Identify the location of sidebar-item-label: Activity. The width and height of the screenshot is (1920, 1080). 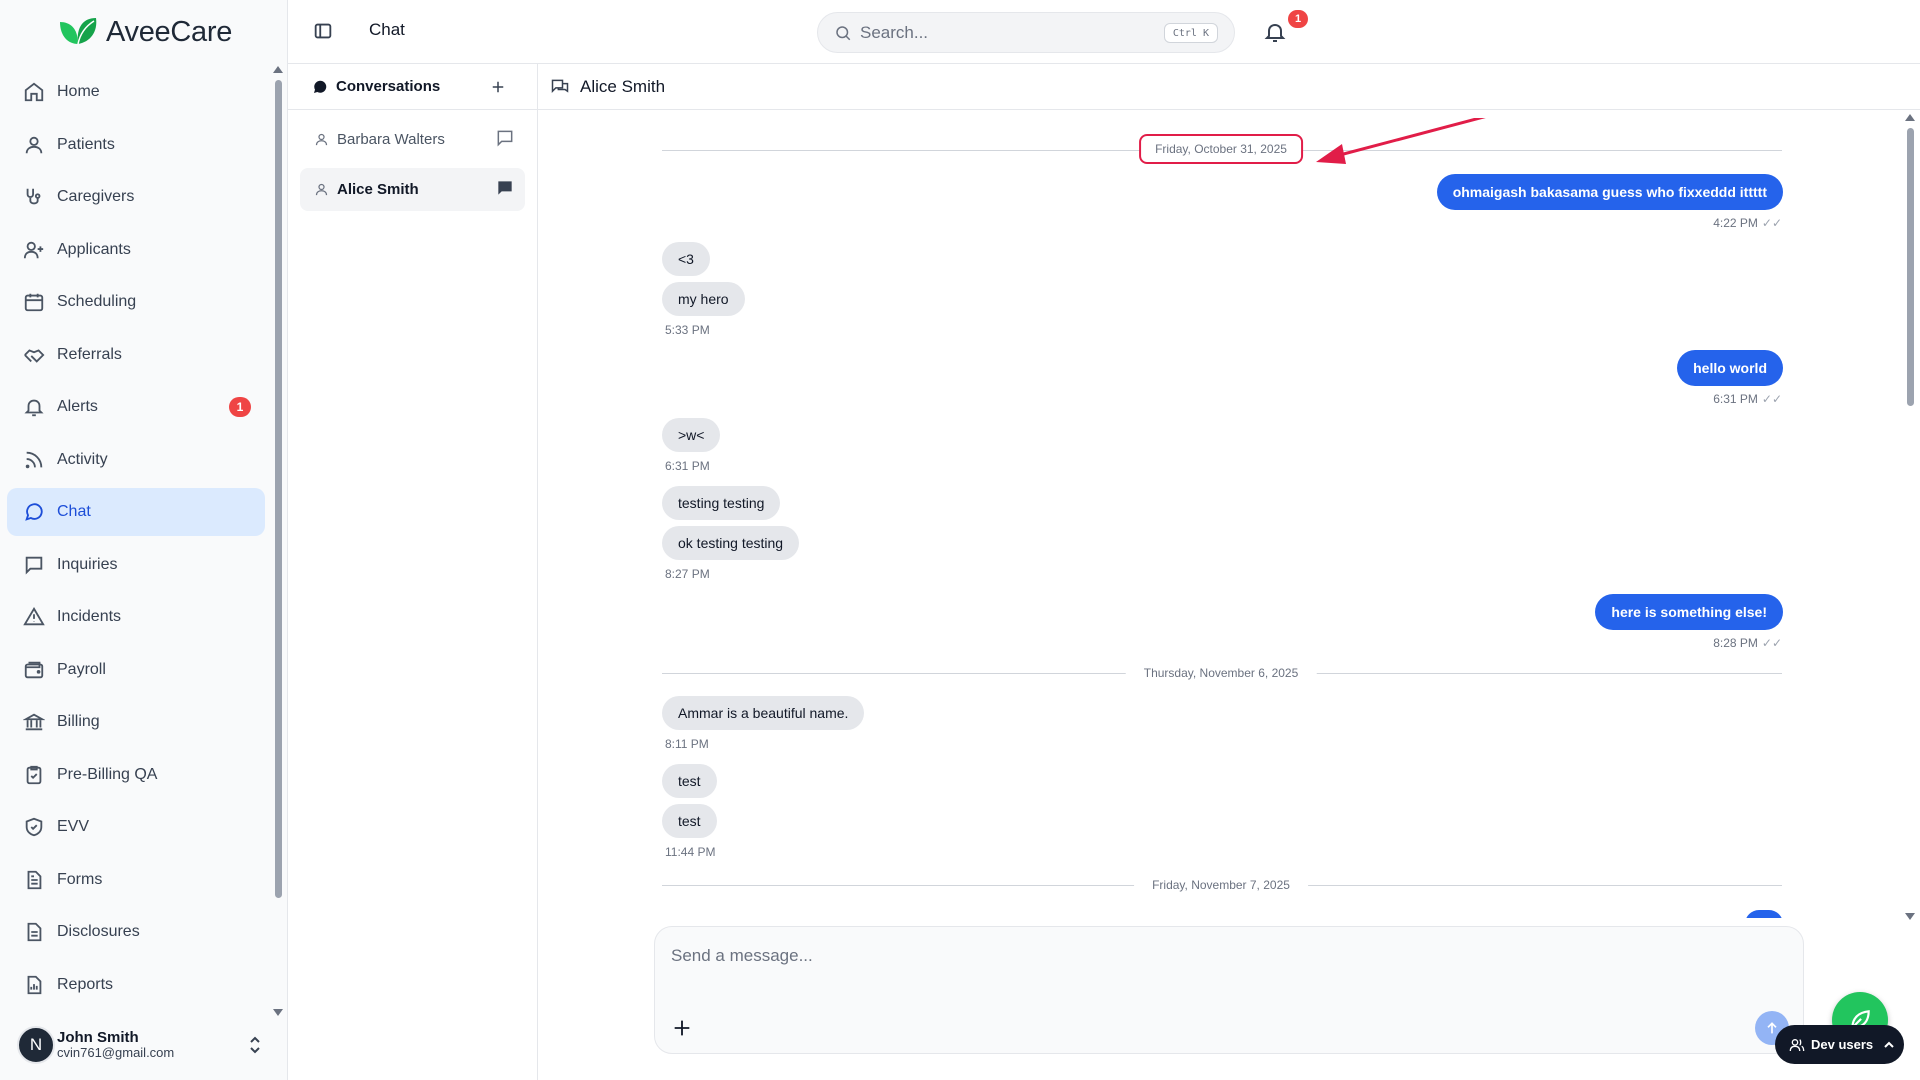
(82, 459).